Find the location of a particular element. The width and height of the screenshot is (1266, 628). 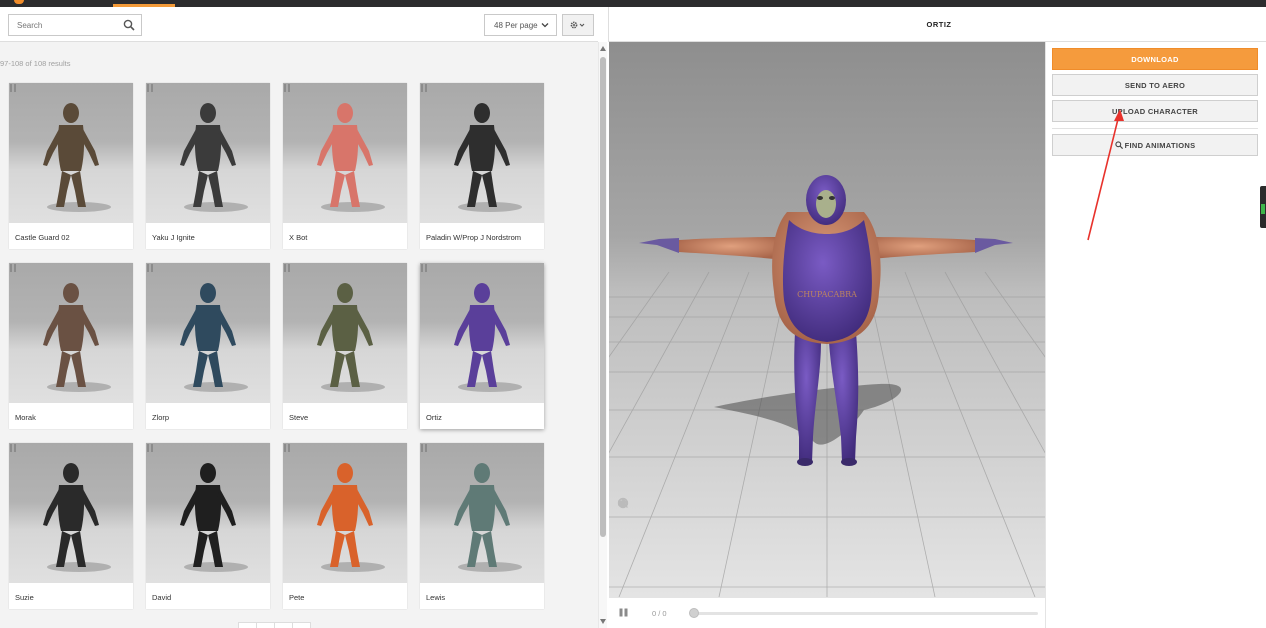

pause-icon is located at coordinates (623, 612).